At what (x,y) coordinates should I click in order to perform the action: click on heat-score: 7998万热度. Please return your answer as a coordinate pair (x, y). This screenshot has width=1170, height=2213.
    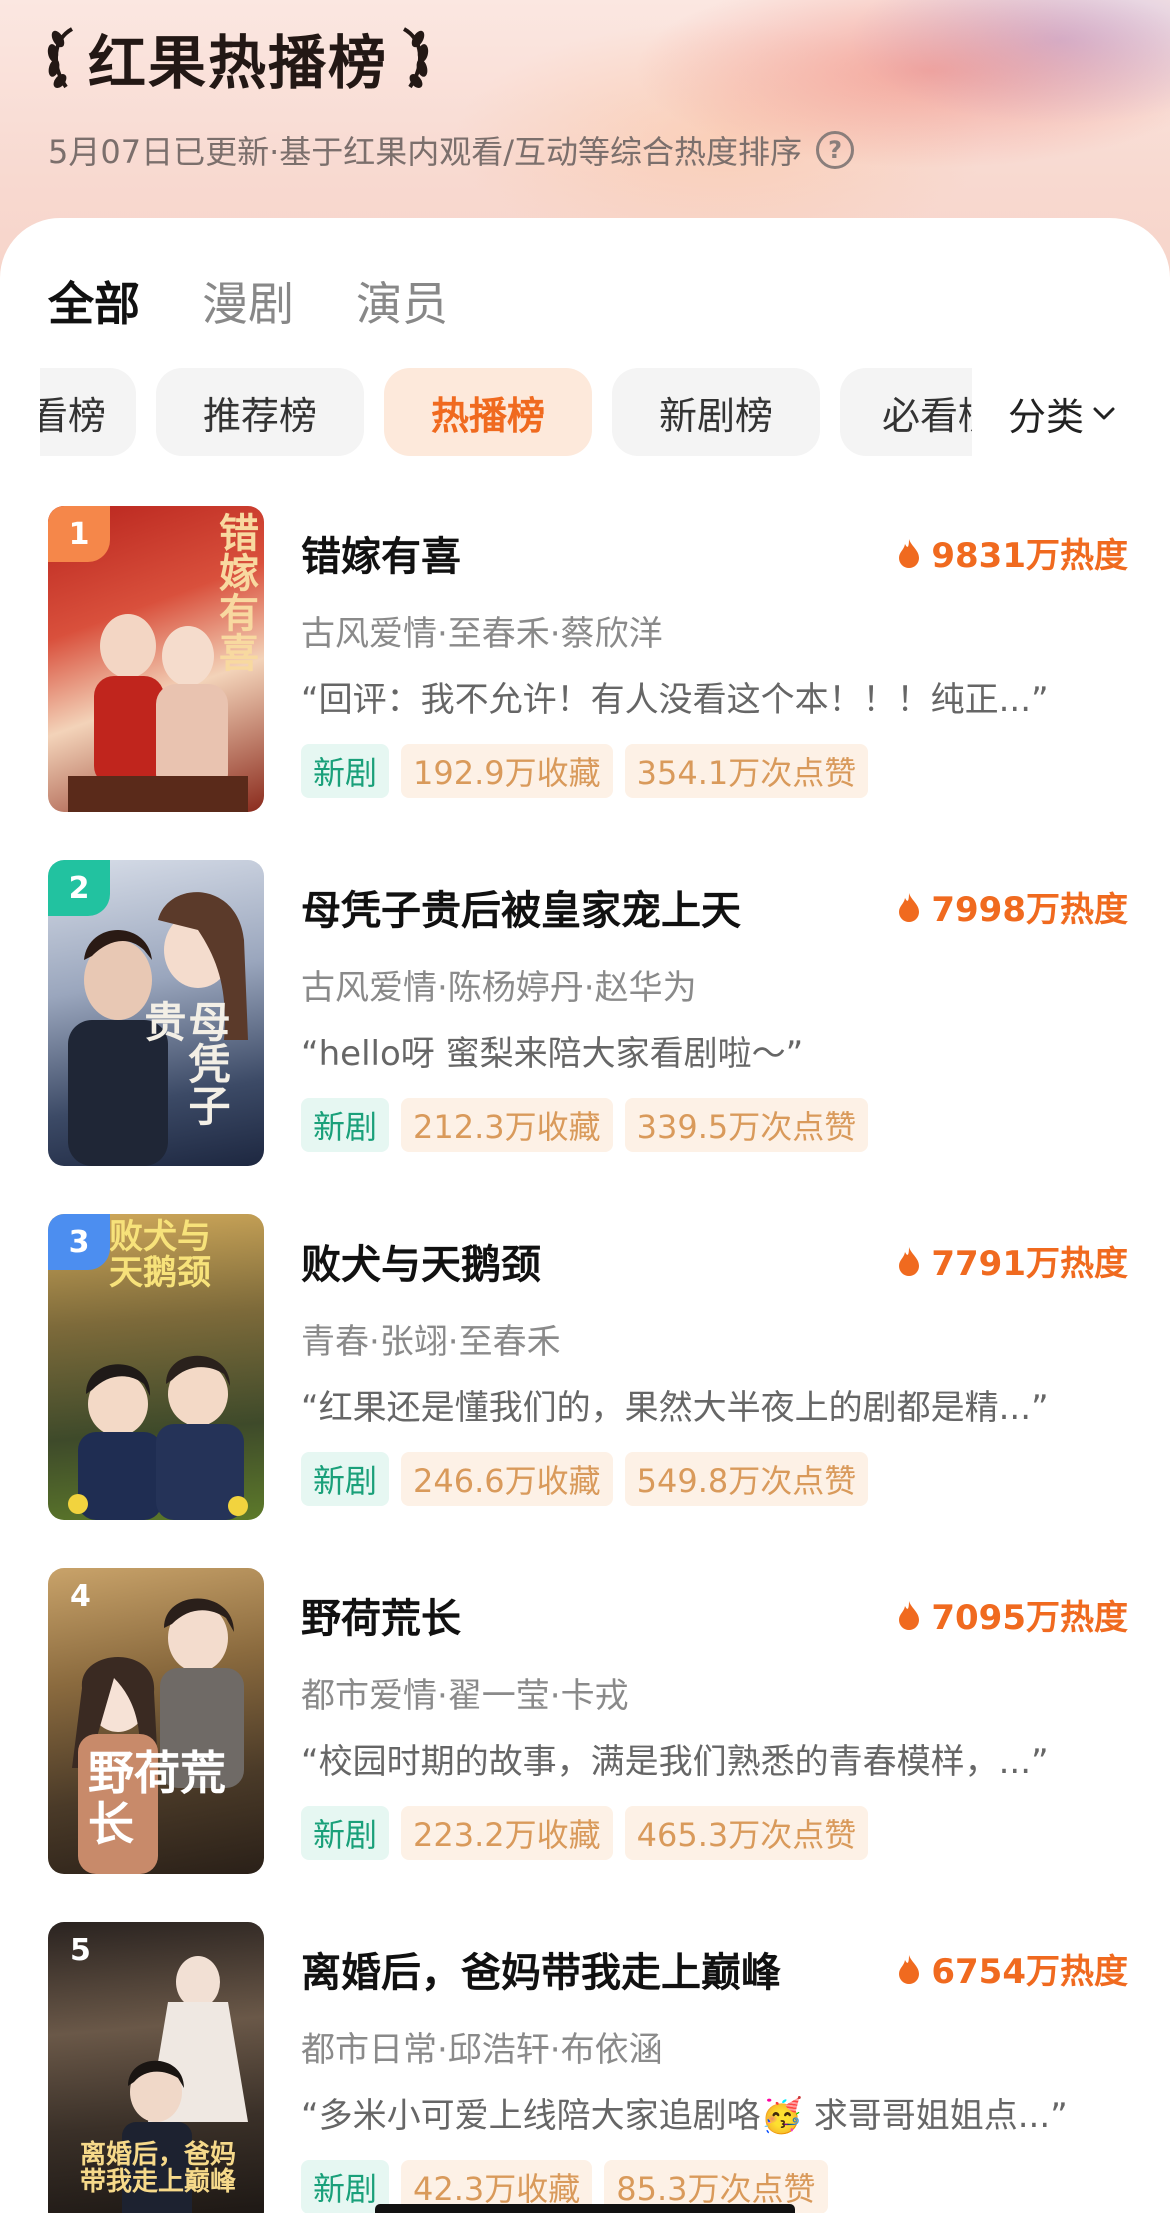
    Looking at the image, I should click on (1012, 906).